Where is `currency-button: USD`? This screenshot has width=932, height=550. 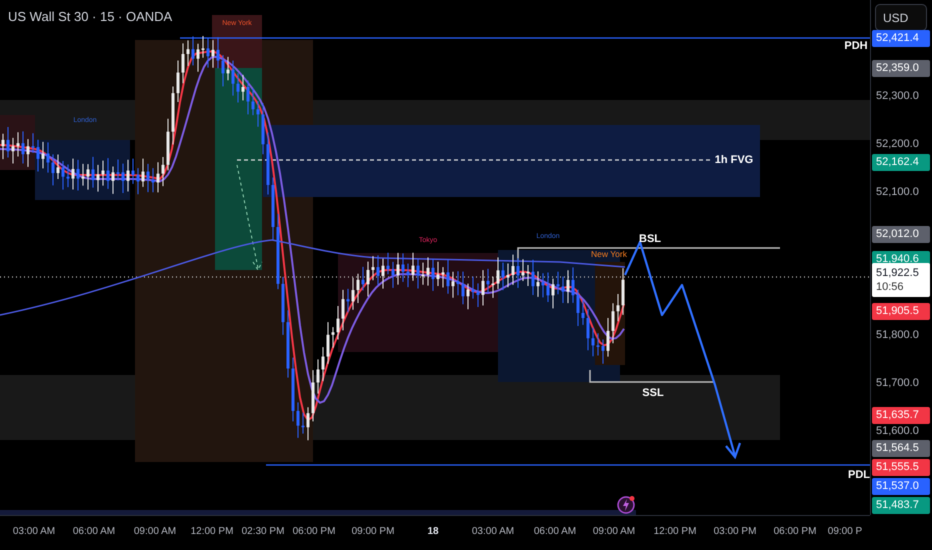 currency-button: USD is located at coordinates (901, 17).